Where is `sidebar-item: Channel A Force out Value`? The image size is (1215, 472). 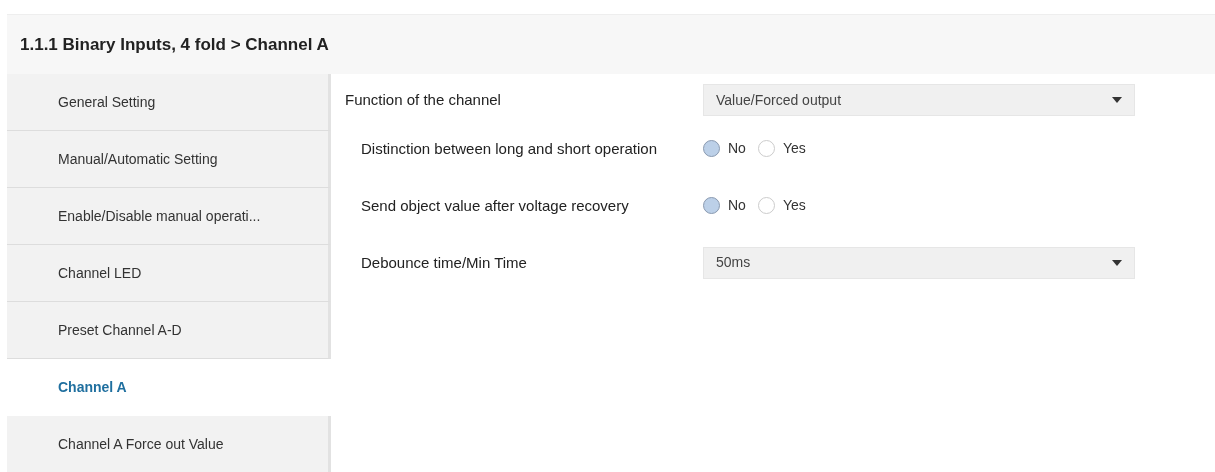
sidebar-item: Channel A Force out Value is located at coordinates (169, 444).